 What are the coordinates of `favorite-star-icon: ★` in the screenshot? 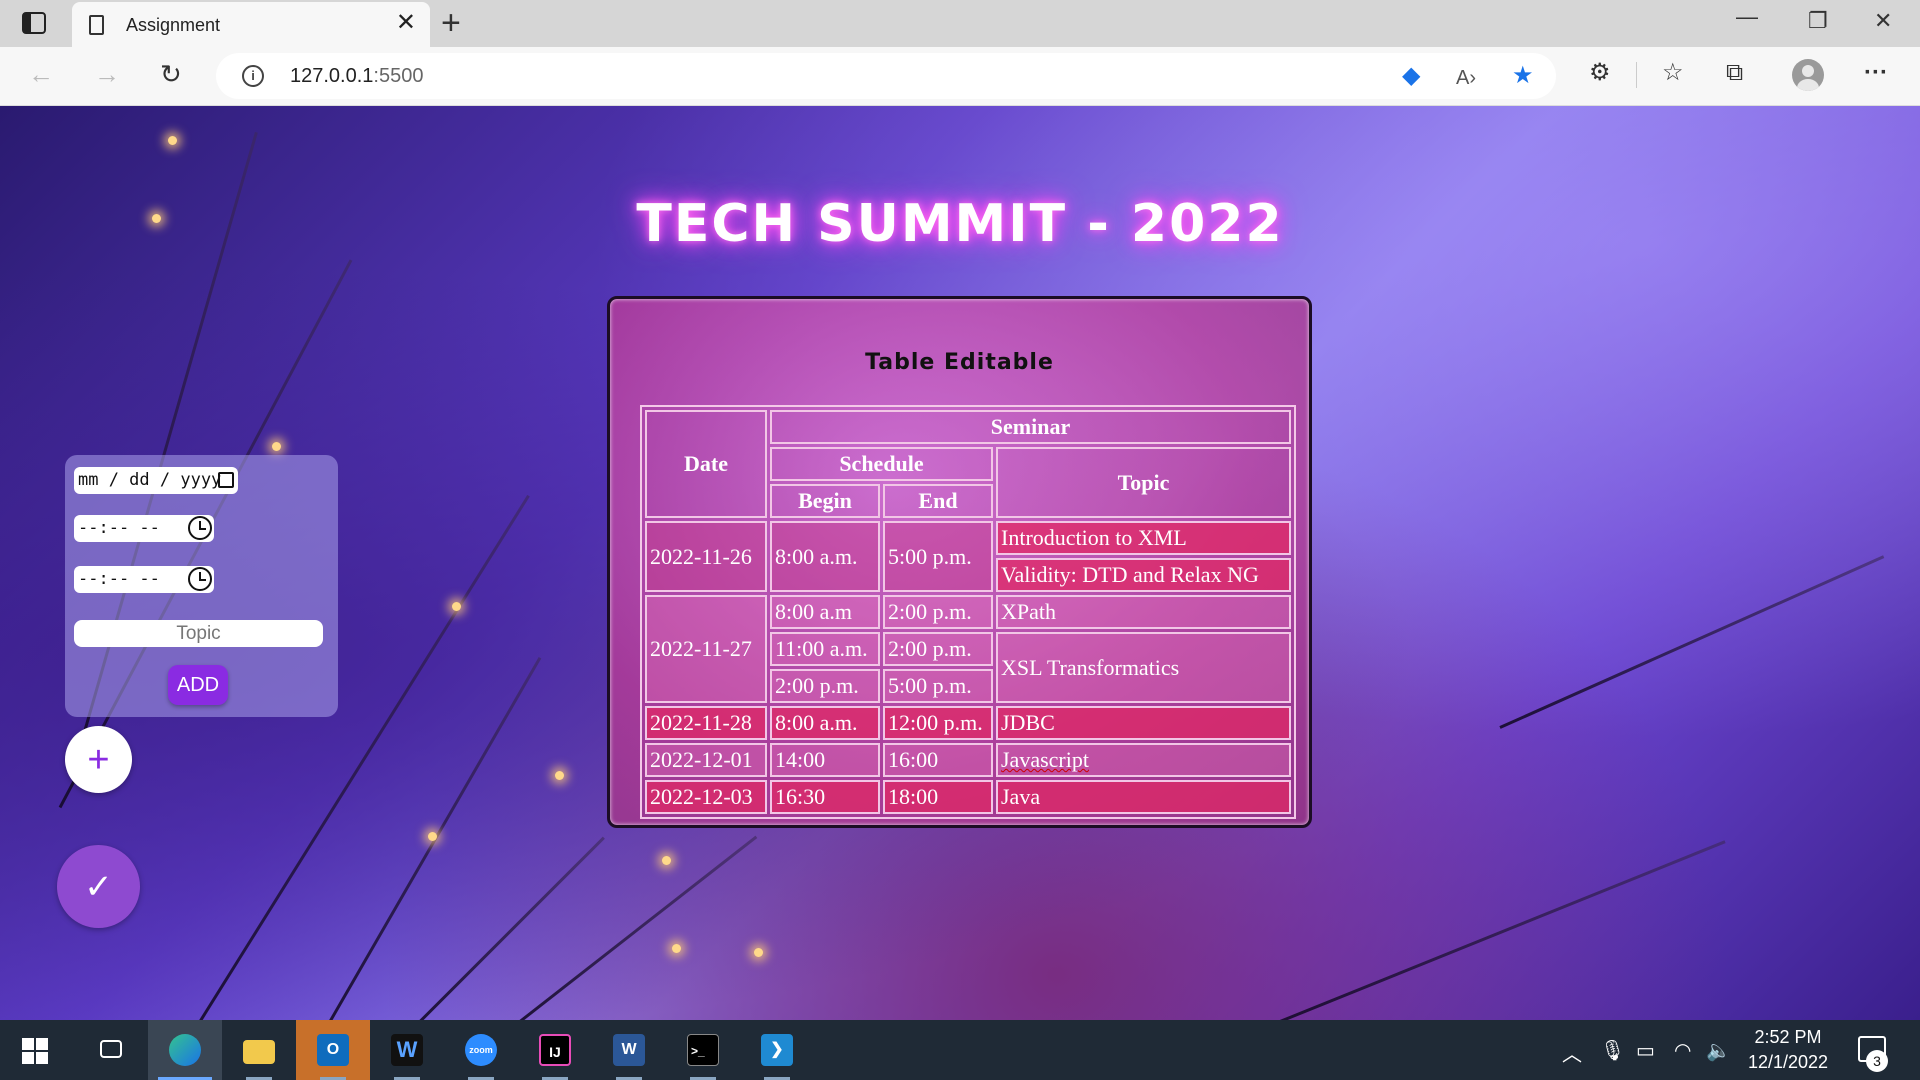 It's located at (1523, 76).